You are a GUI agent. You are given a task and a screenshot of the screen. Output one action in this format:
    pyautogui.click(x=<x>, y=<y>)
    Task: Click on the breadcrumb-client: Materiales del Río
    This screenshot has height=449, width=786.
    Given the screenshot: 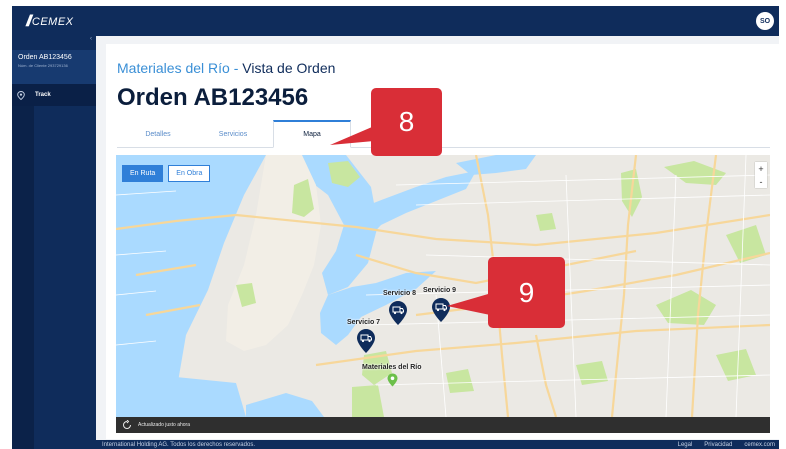 What is the action you would take?
    pyautogui.click(x=173, y=68)
    